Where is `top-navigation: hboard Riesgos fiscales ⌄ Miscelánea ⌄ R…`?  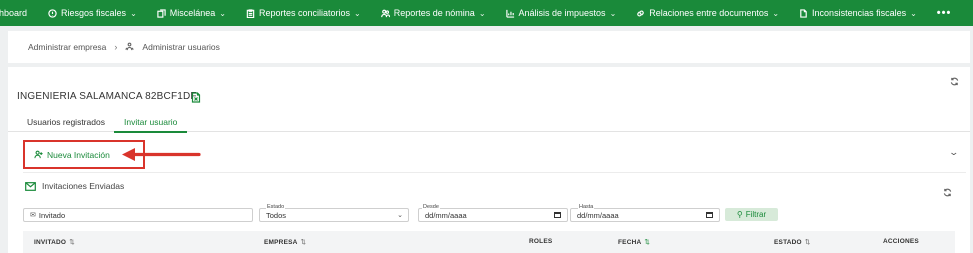
top-navigation: hboard Riesgos fiscales ⌄ Miscelánea ⌄ R… is located at coordinates (486, 13).